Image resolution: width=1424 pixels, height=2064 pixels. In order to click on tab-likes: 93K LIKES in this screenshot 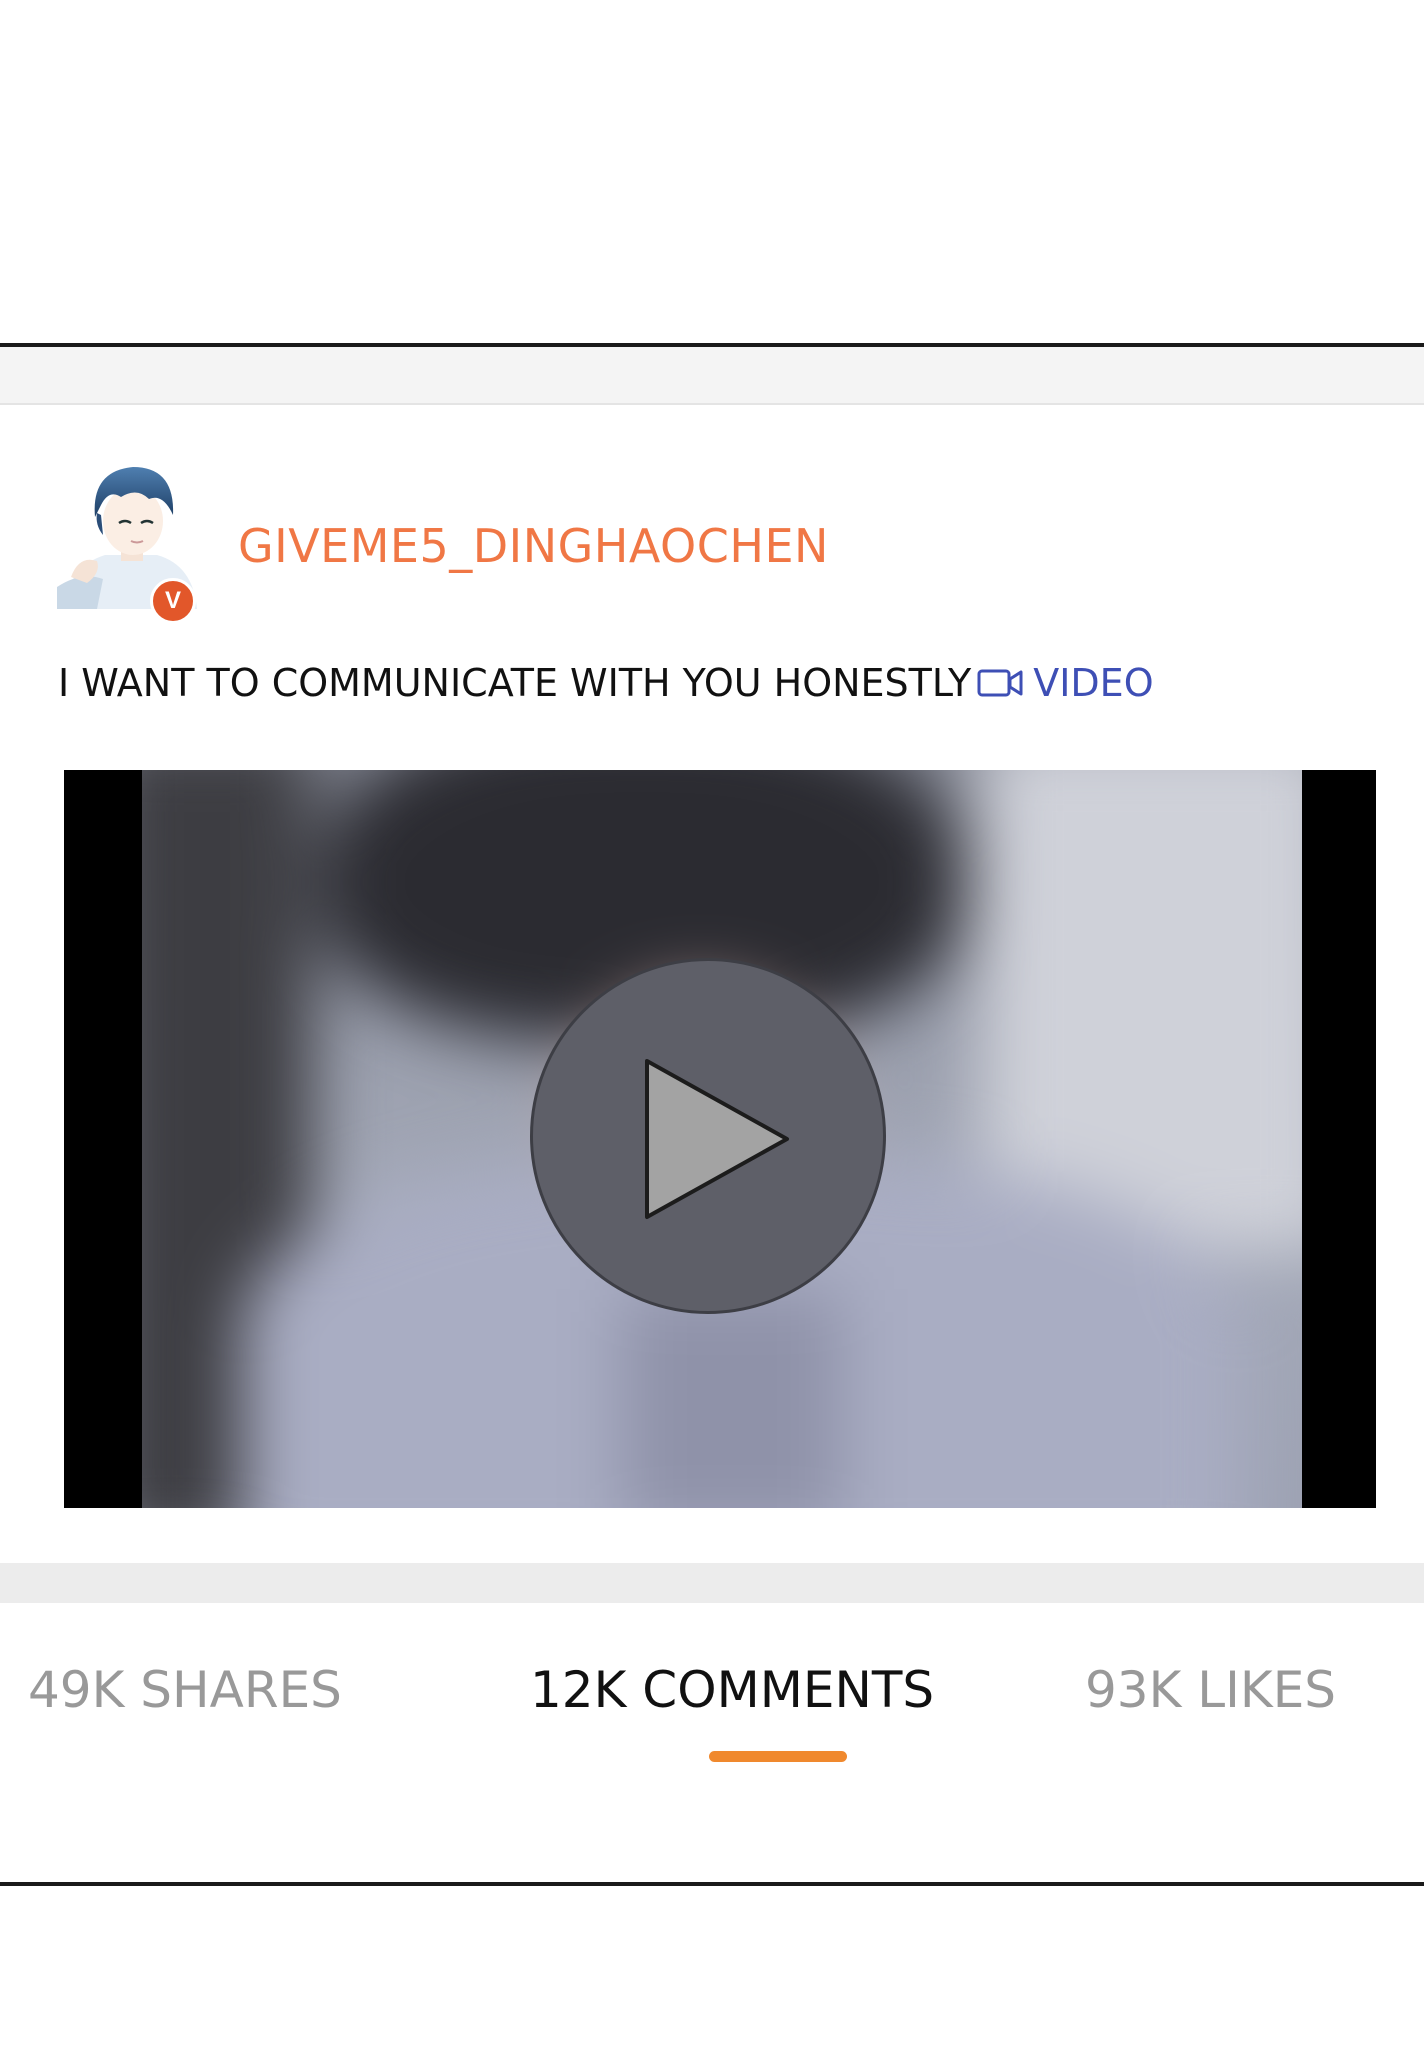, I will do `click(1210, 1690)`.